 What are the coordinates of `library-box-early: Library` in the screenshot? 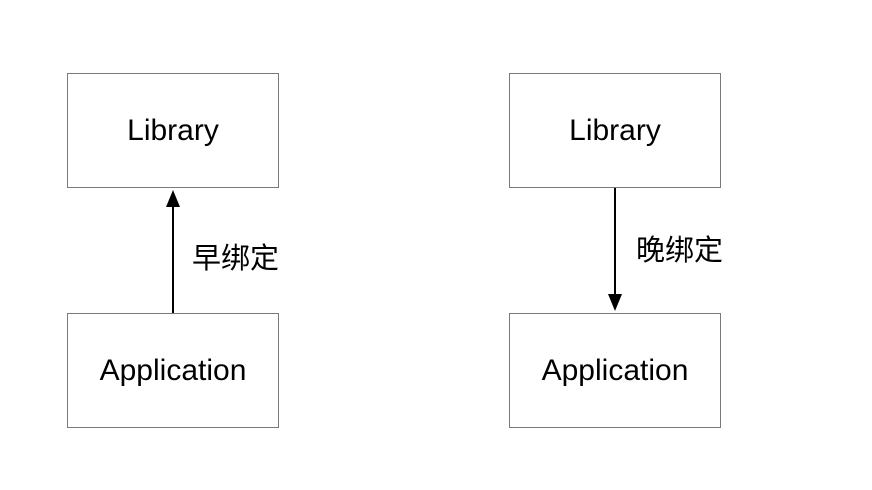 It's located at (173, 130).